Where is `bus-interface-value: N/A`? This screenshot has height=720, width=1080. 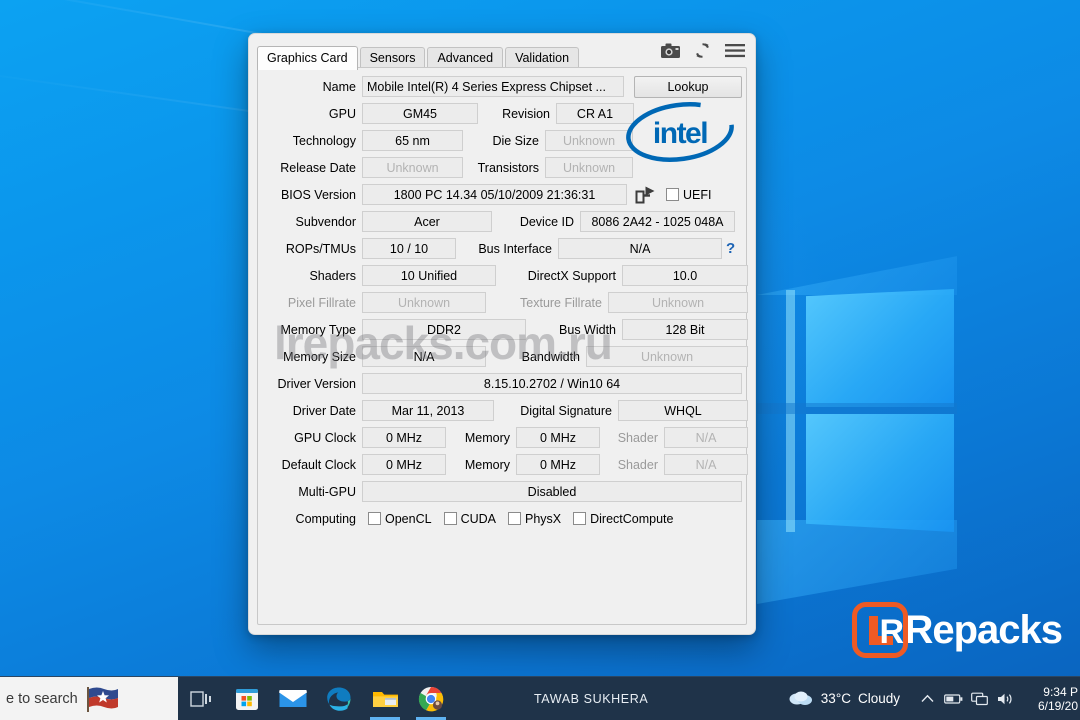 bus-interface-value: N/A is located at coordinates (640, 248).